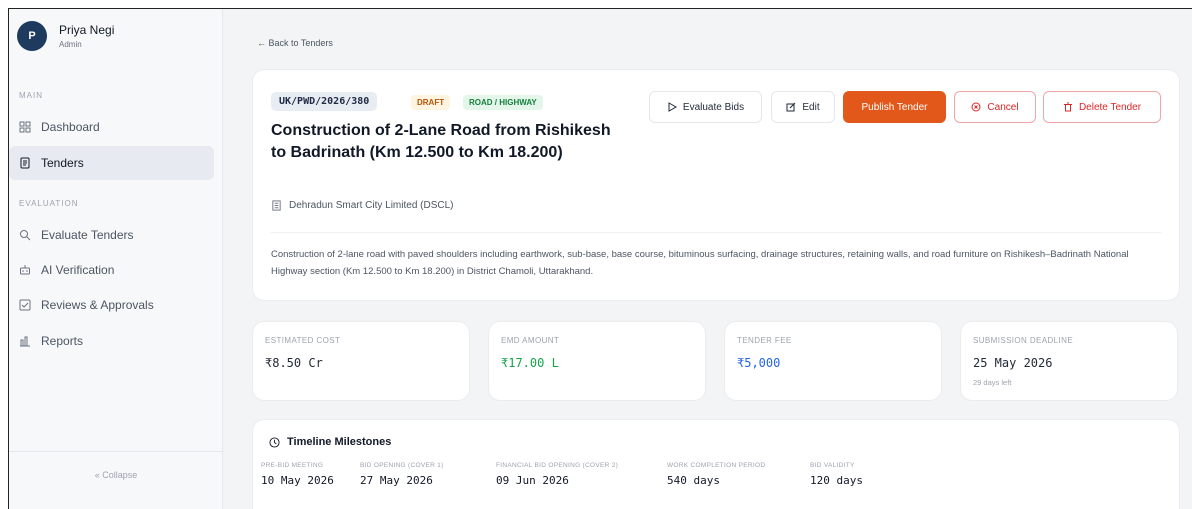  I want to click on milestone-bid-validity: BID VALIDITY 120 days, so click(836, 474).